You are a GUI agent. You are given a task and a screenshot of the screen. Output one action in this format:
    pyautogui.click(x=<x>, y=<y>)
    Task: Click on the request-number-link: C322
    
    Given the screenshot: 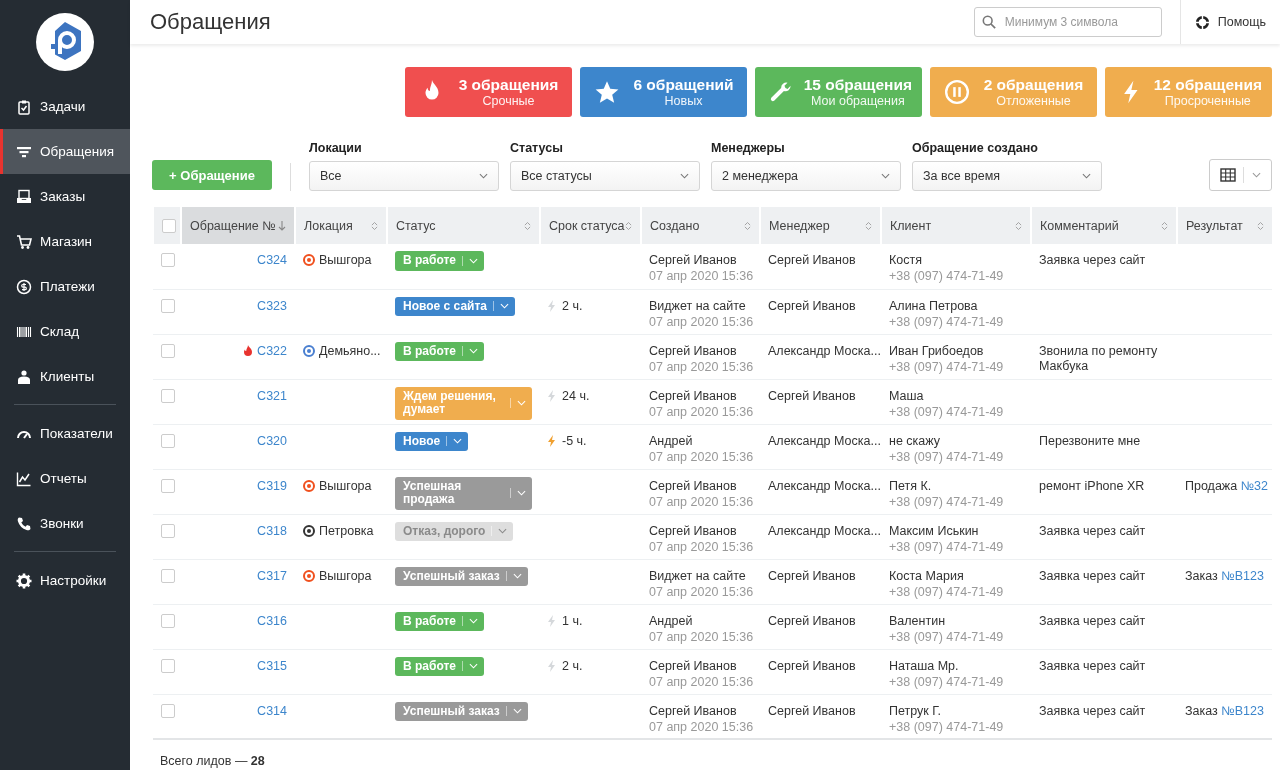 What is the action you would take?
    pyautogui.click(x=272, y=350)
    